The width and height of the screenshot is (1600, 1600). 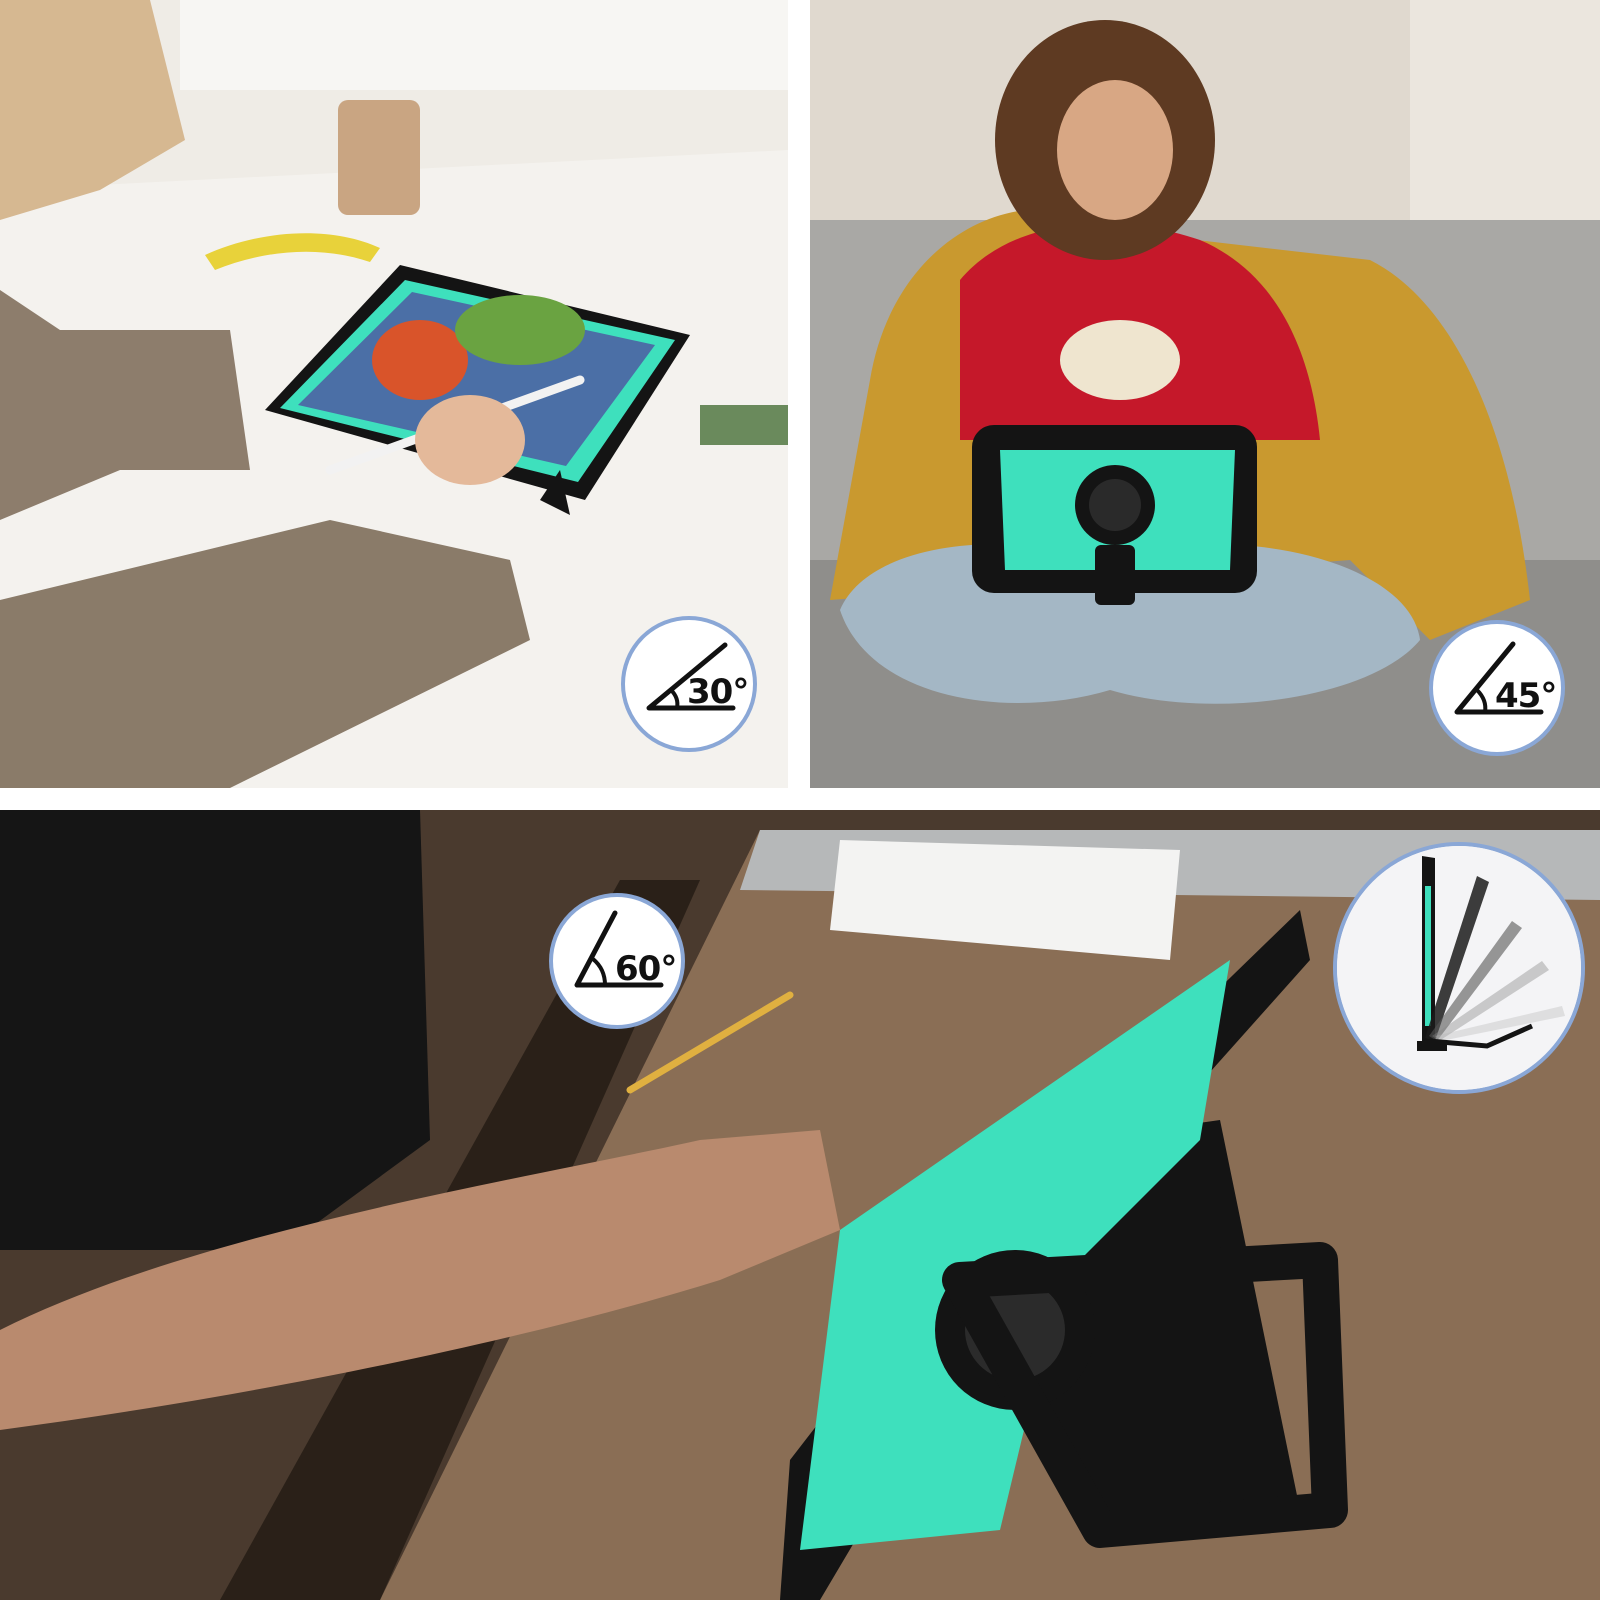 I want to click on angle-badge-30: 30°, so click(x=689, y=684).